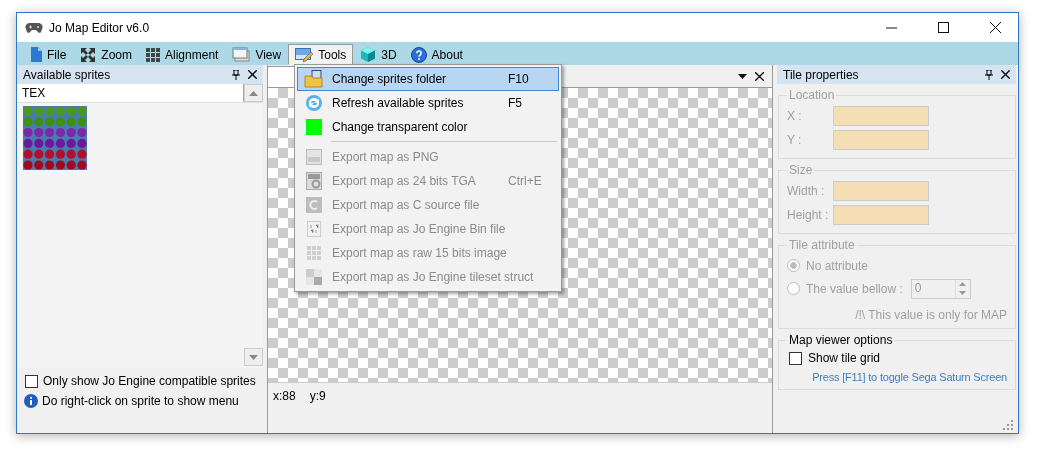  I want to click on refresh-icon, so click(314, 103).